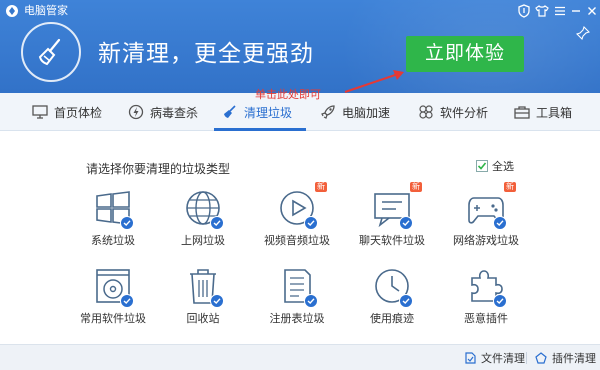 This screenshot has height=370, width=600. I want to click on checkbox-icon, so click(482, 166).